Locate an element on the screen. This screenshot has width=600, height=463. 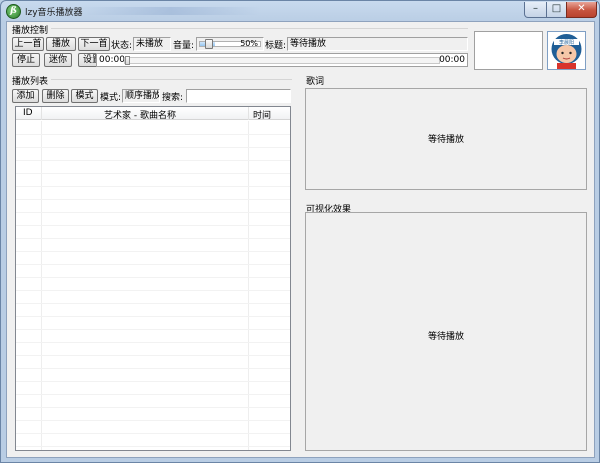
mode-value: 顺序播放 is located at coordinates (141, 96).